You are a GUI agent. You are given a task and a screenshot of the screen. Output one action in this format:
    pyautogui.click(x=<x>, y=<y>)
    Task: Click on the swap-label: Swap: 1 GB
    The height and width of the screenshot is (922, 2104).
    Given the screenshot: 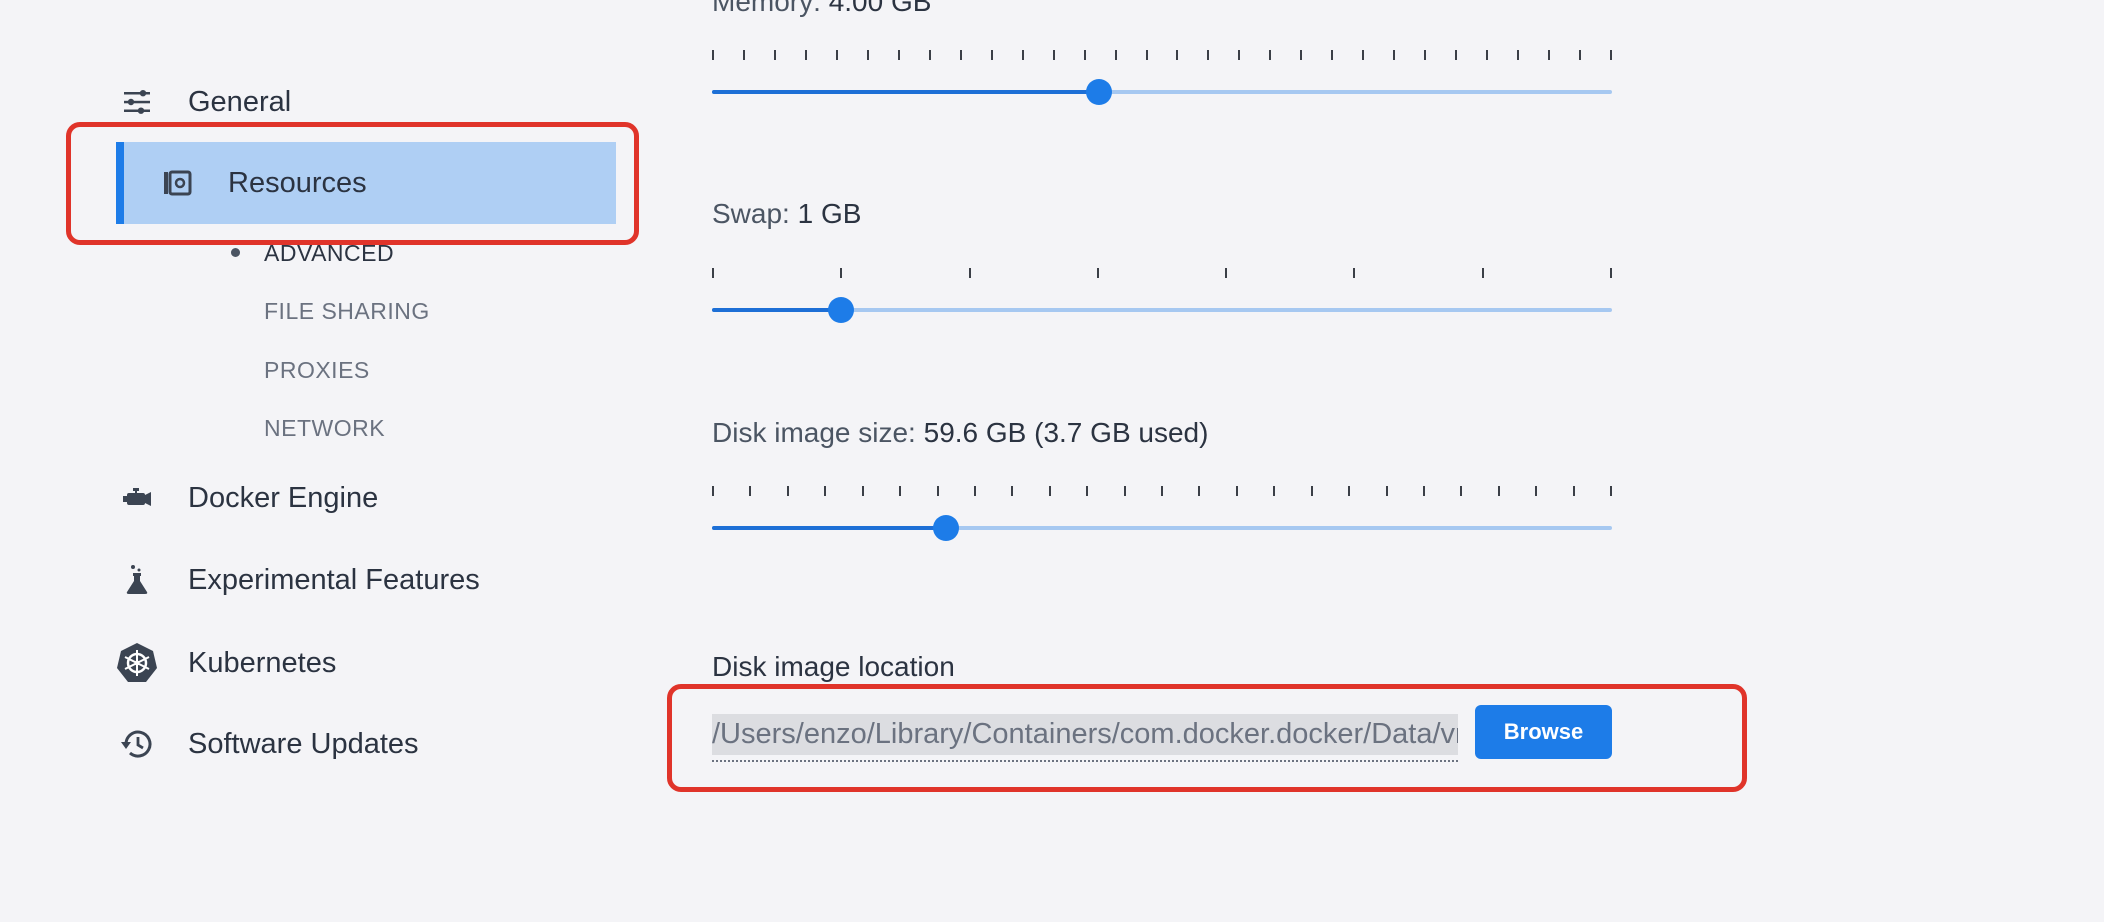 What is the action you would take?
    pyautogui.click(x=787, y=213)
    